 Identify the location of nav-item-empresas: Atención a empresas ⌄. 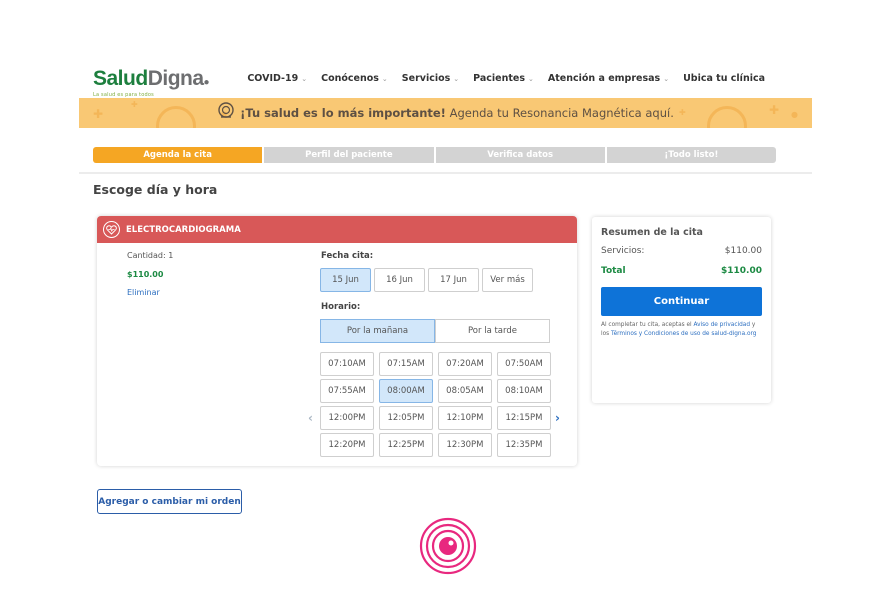
(608, 78).